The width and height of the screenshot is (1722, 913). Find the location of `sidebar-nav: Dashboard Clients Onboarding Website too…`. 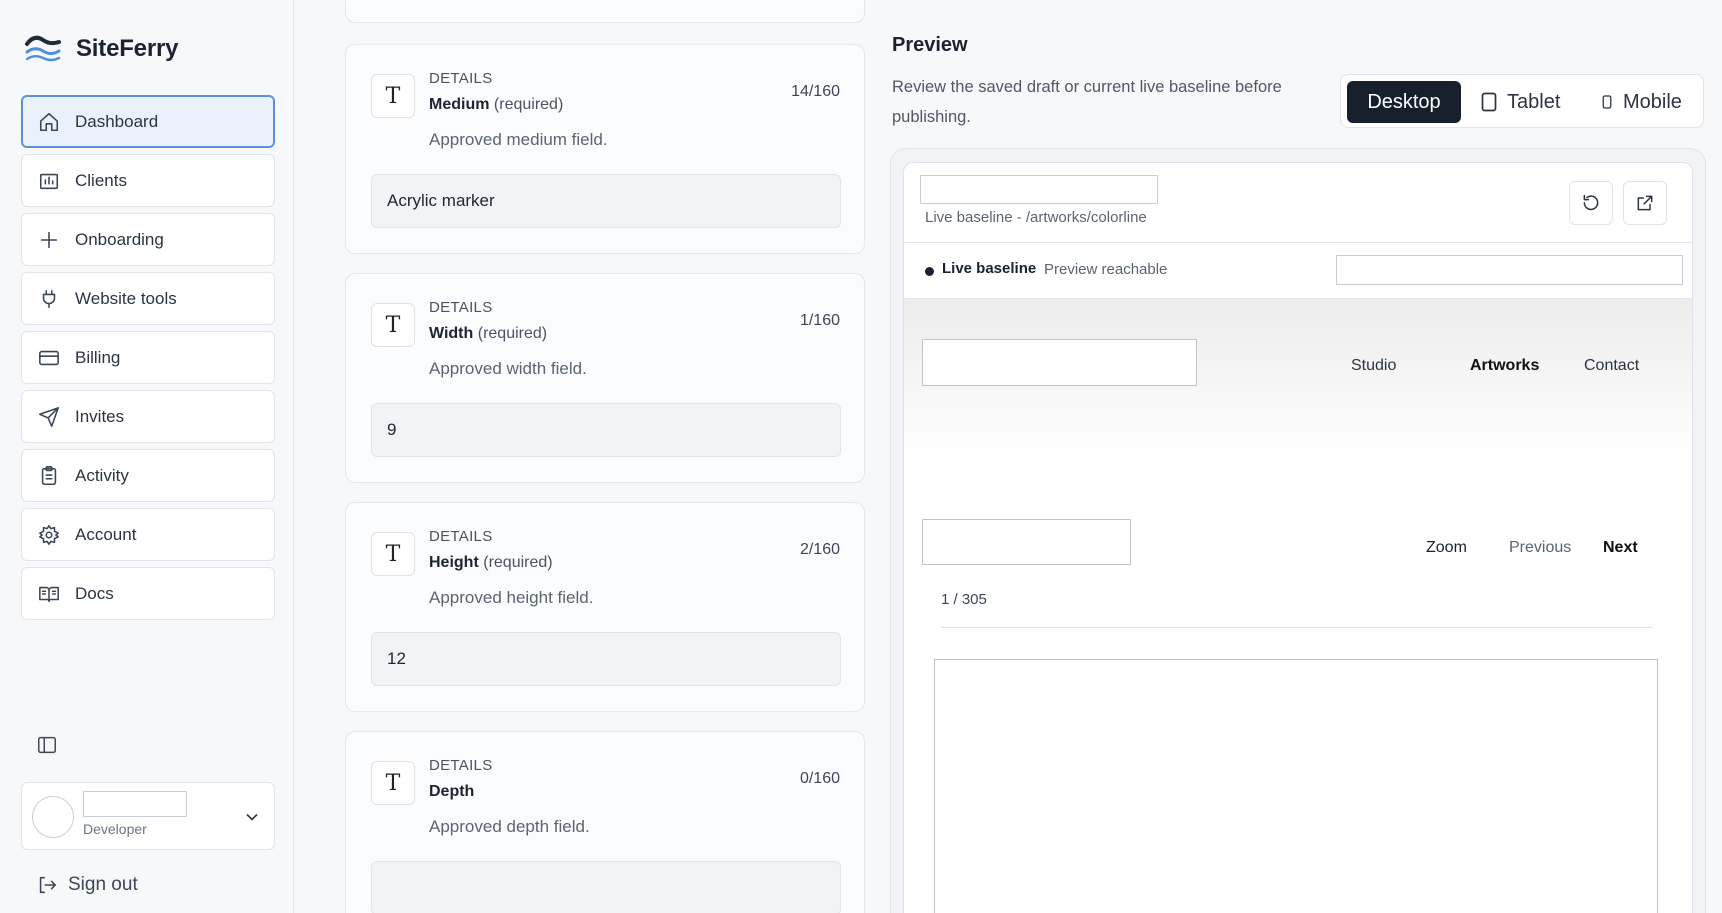

sidebar-nav: Dashboard Clients Onboarding Website too… is located at coordinates (148, 360).